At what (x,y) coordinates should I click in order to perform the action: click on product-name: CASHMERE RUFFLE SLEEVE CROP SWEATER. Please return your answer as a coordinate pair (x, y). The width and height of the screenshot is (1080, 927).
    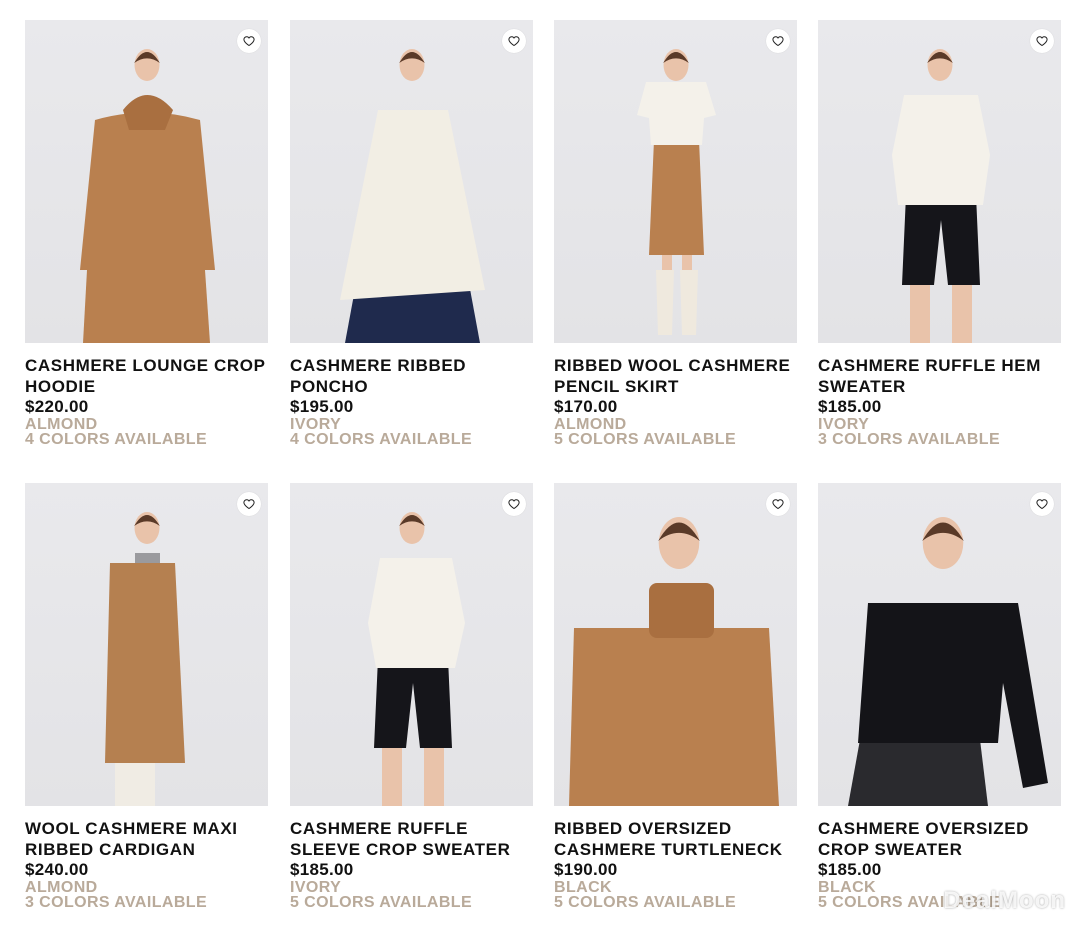
    Looking at the image, I should click on (411, 839).